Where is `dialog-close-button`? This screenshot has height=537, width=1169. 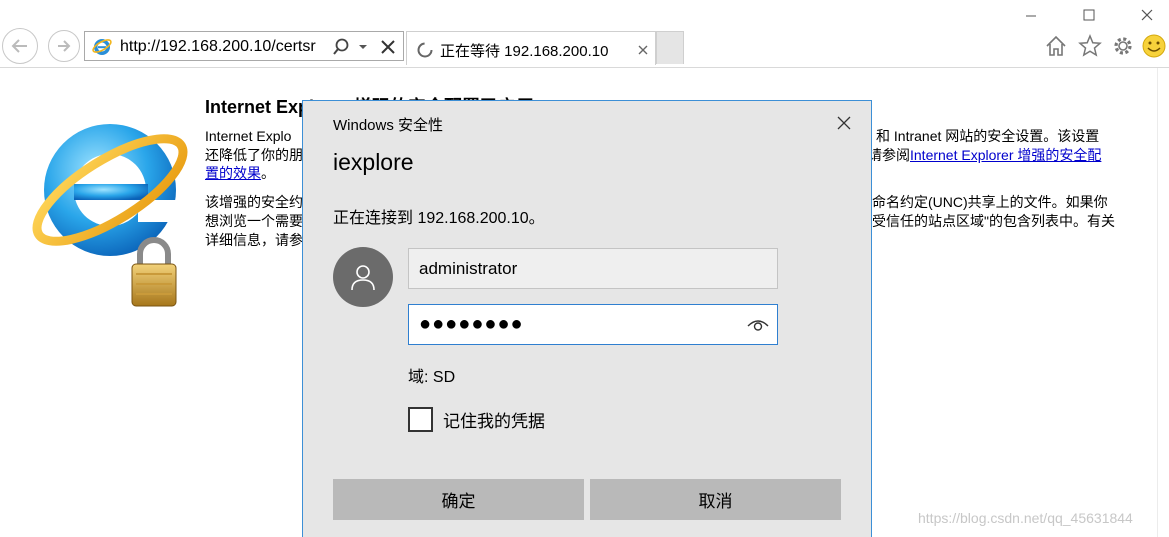 dialog-close-button is located at coordinates (844, 123).